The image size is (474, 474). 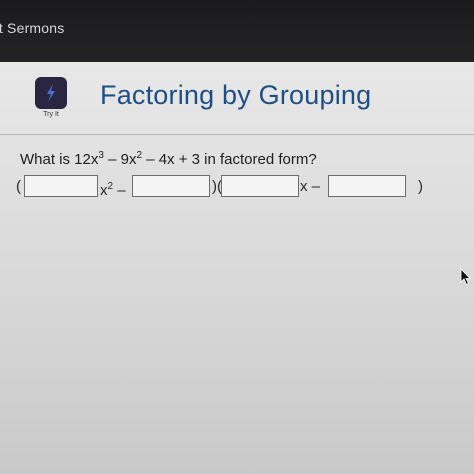 I want to click on variable-x: x2 –, so click(x=113, y=189).